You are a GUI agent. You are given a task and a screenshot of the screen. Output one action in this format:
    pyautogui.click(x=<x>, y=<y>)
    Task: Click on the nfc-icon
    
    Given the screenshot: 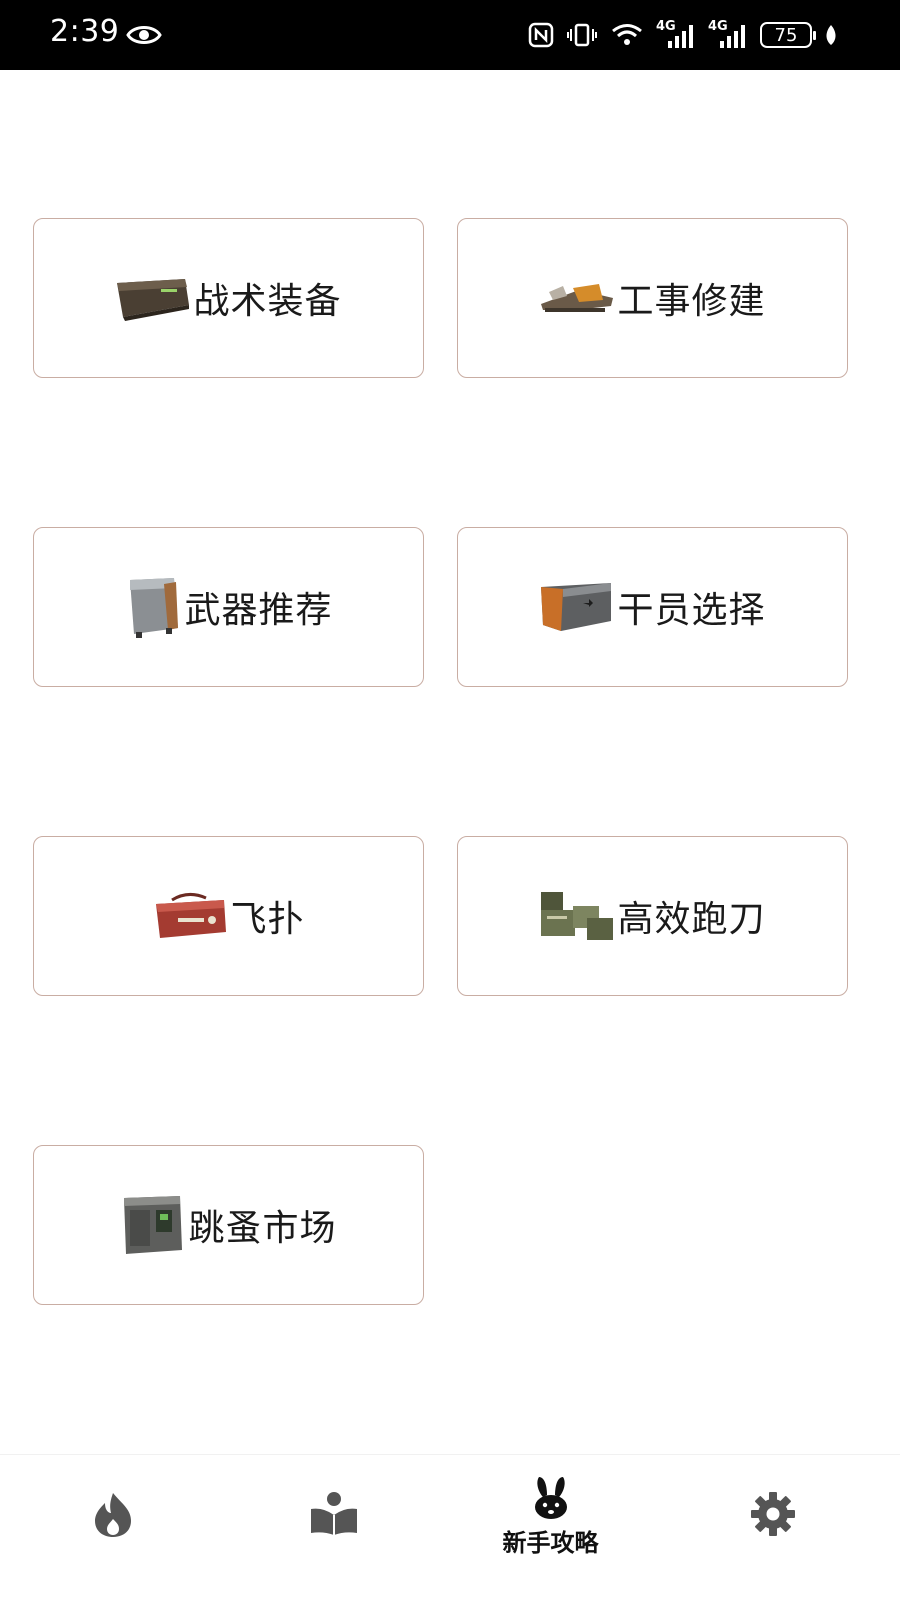 What is the action you would take?
    pyautogui.click(x=541, y=35)
    